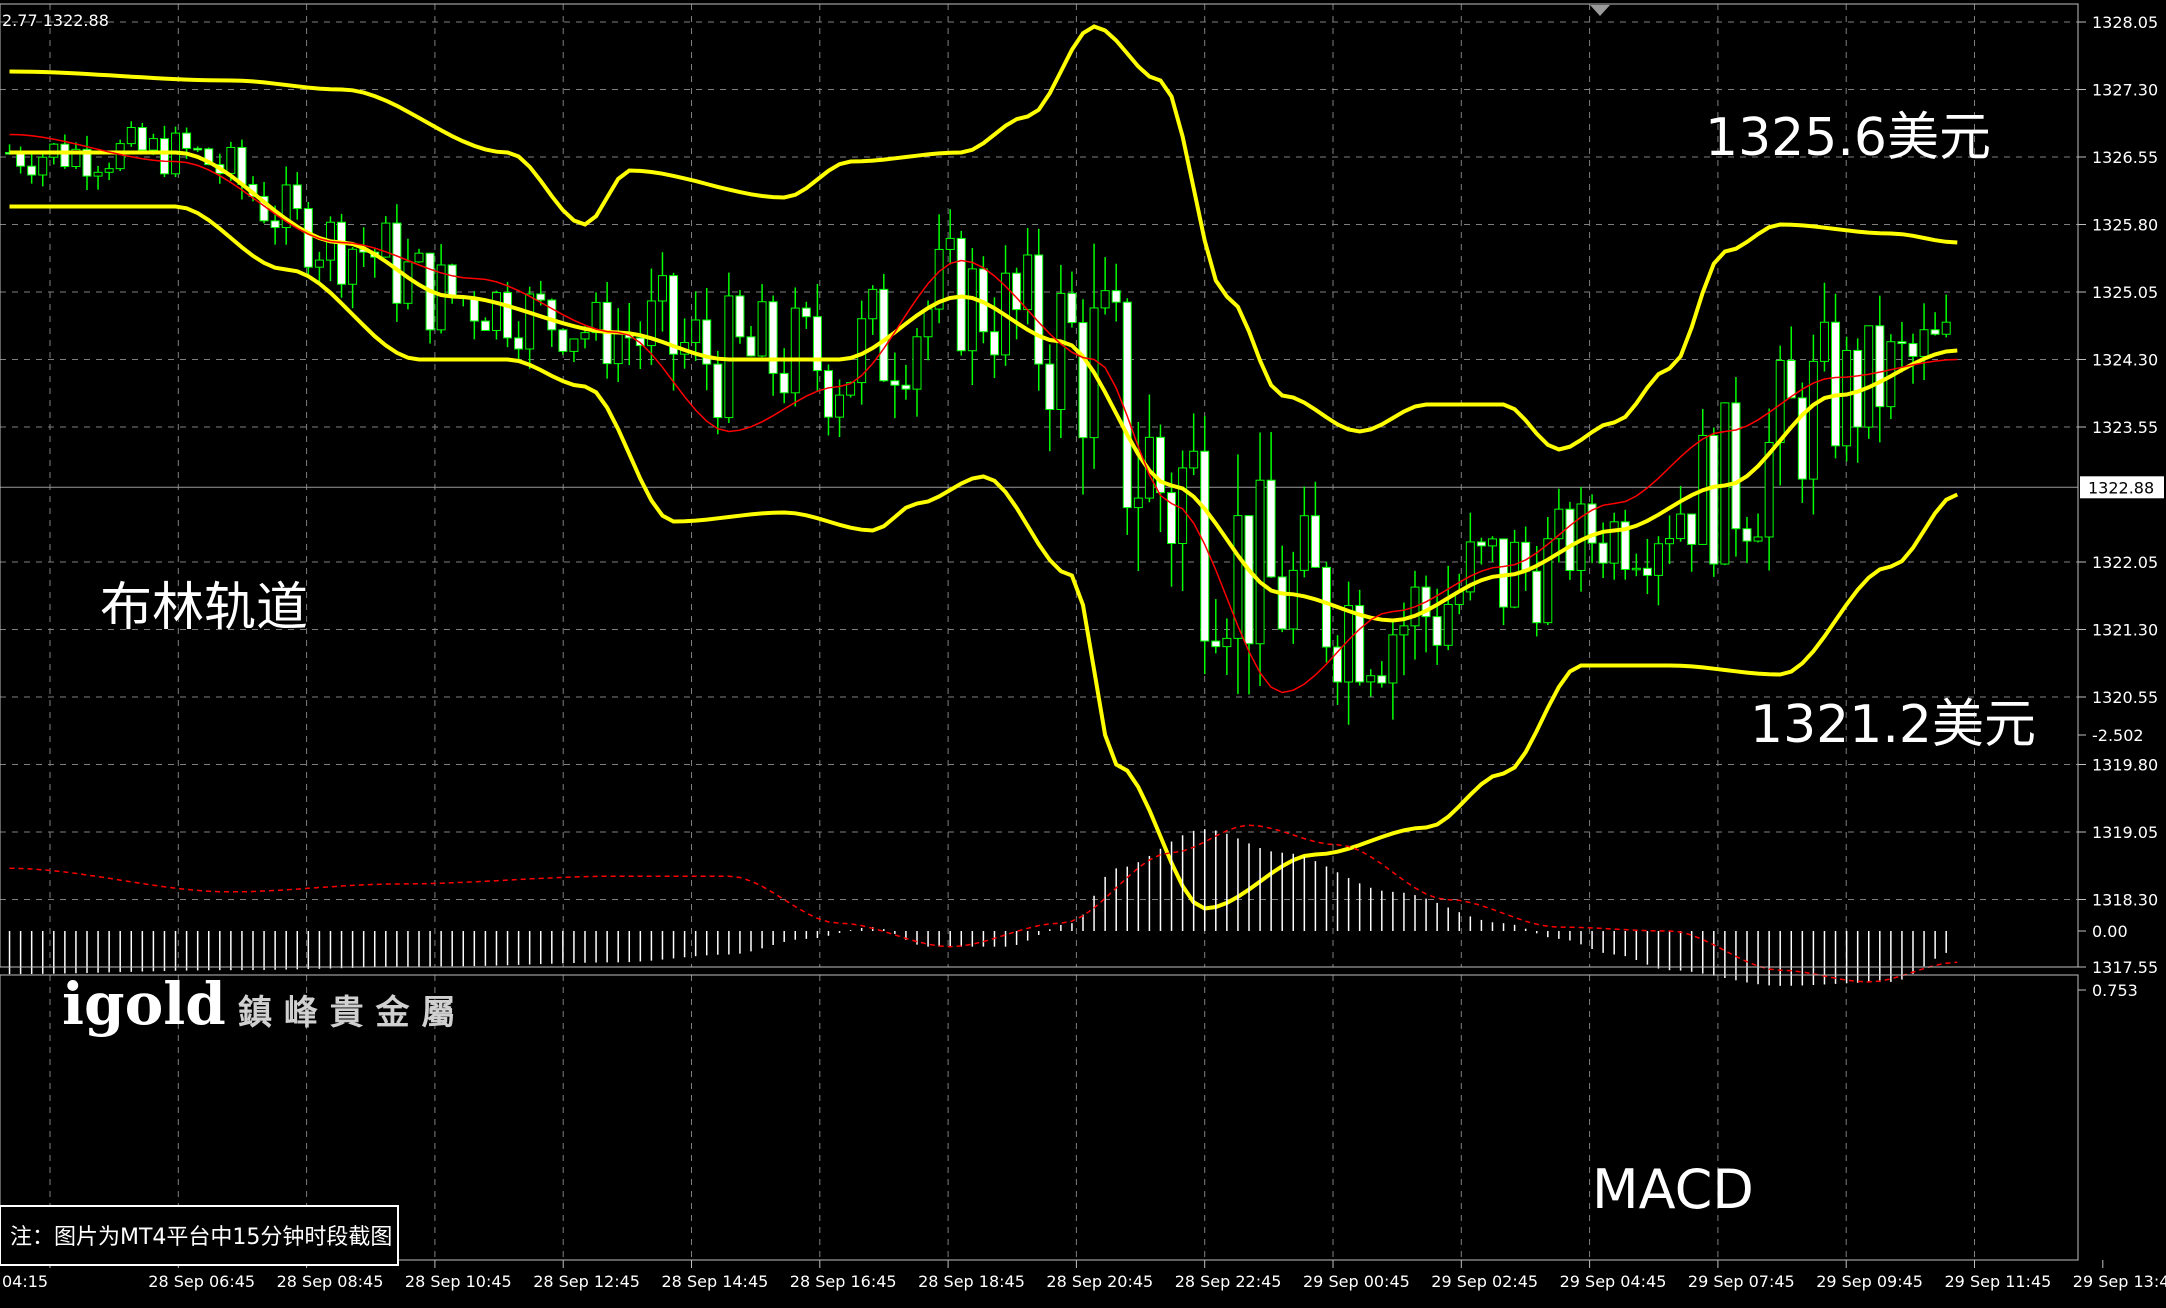 Image resolution: width=2166 pixels, height=1308 pixels. What do you see at coordinates (201, 1281) in the screenshot?
I see `time-tick-label: 28 Sep 06:45` at bounding box center [201, 1281].